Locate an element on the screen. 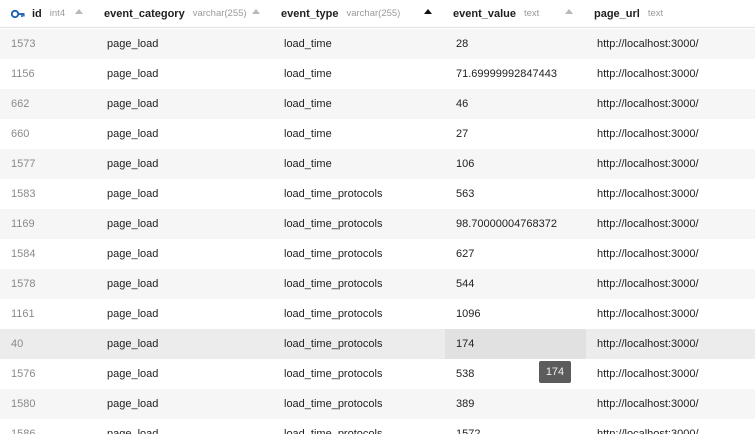  cell-event-value: 27 is located at coordinates (515, 134).